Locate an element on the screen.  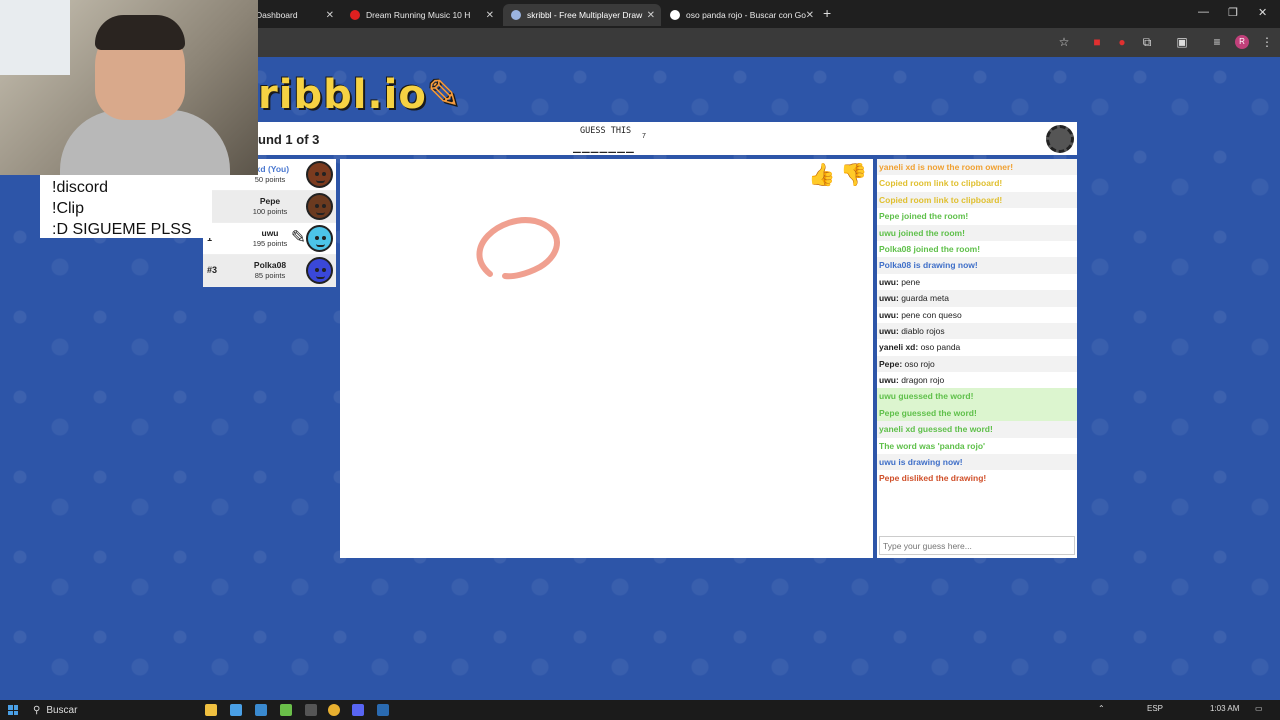
chat-text: oso rojo is located at coordinates (918, 363).